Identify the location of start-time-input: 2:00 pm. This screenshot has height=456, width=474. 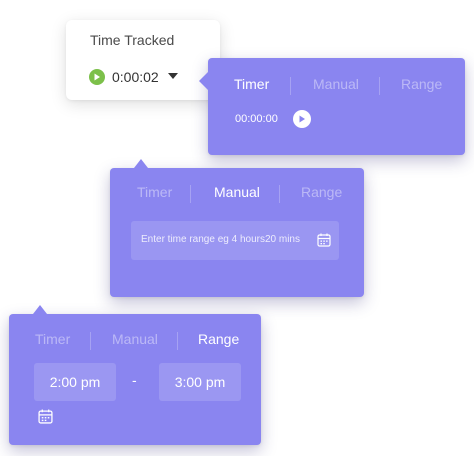
(75, 382).